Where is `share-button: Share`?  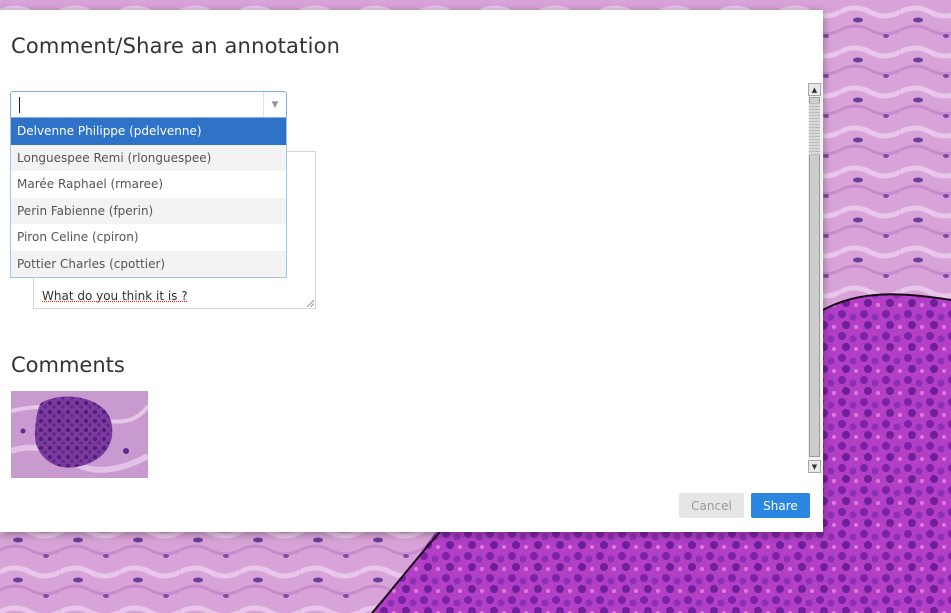
share-button: Share is located at coordinates (780, 505).